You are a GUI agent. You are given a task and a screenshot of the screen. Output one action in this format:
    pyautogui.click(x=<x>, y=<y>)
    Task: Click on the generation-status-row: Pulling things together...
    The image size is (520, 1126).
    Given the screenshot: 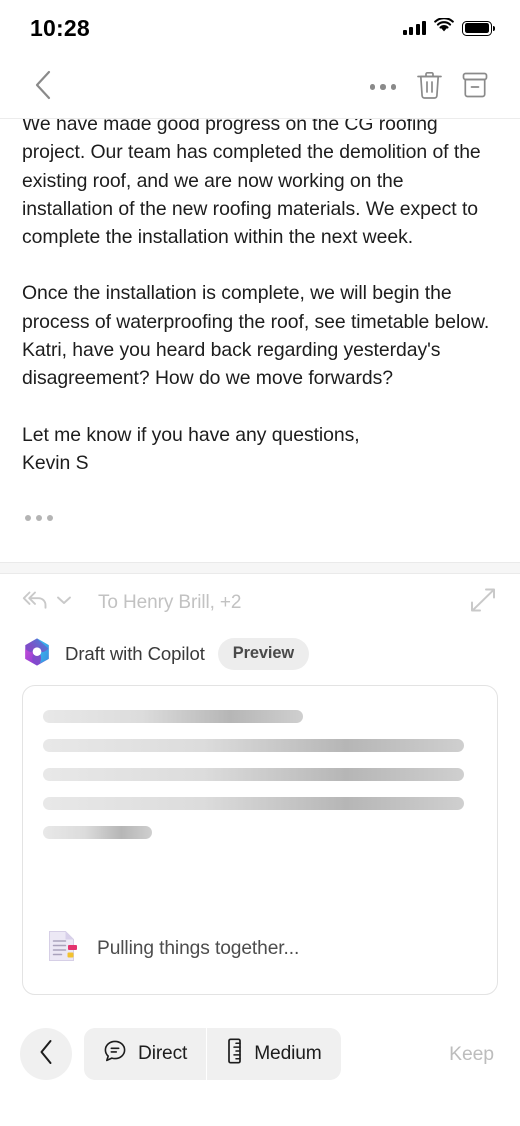 What is the action you would take?
    pyautogui.click(x=260, y=960)
    